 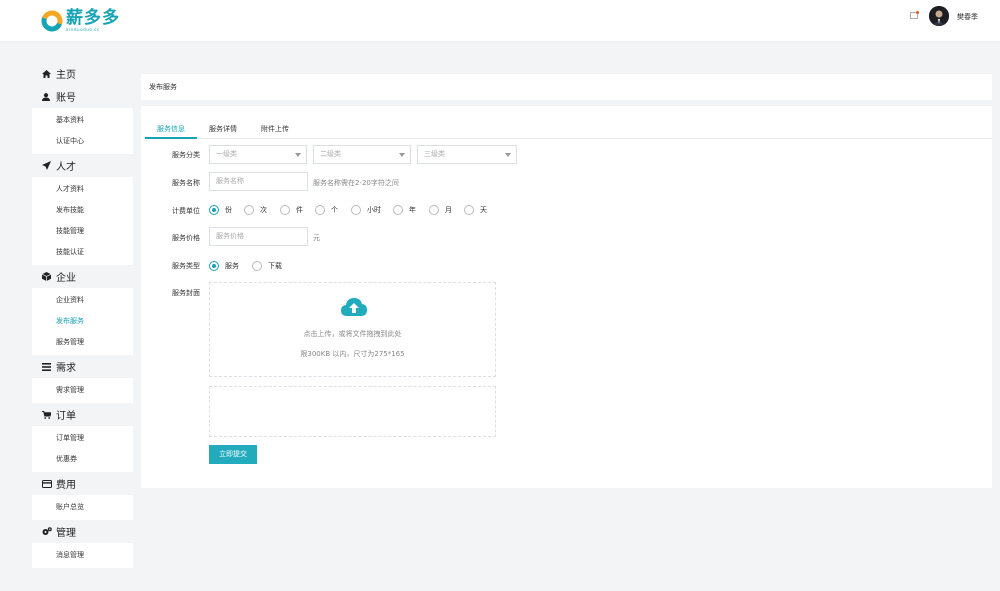 I want to click on sidebar-section-enterprise: 企业, so click(x=82, y=276).